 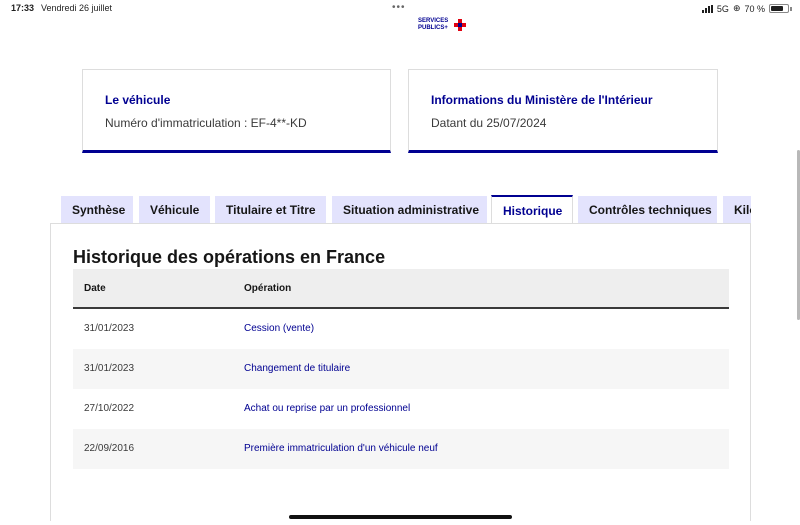 I want to click on services-publics-logo: SERVICES PUBLICS+, so click(x=442, y=25).